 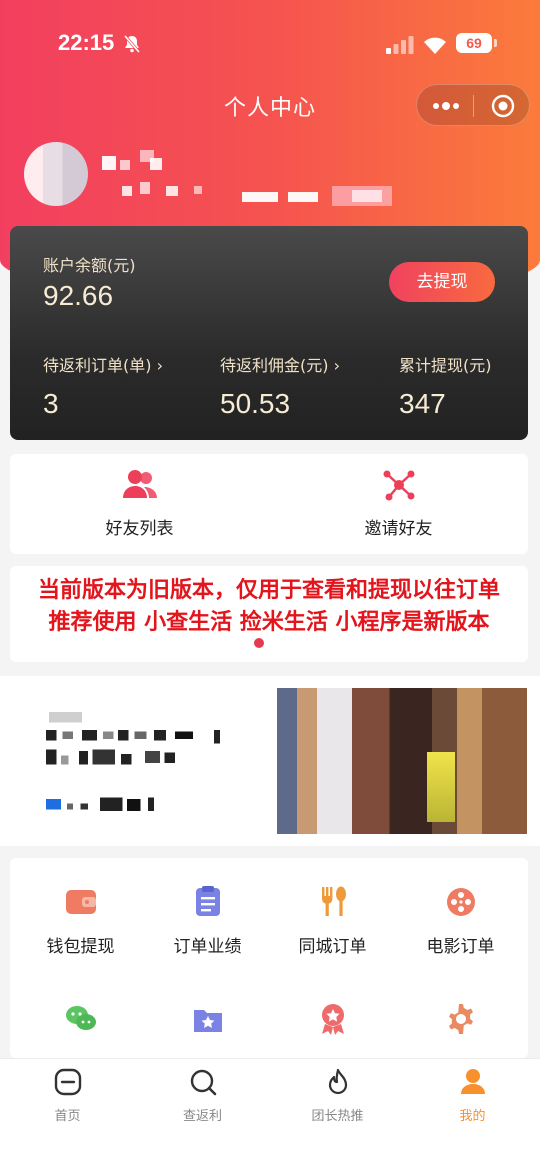 I want to click on cellular-signal-icon, so click(x=400, y=45).